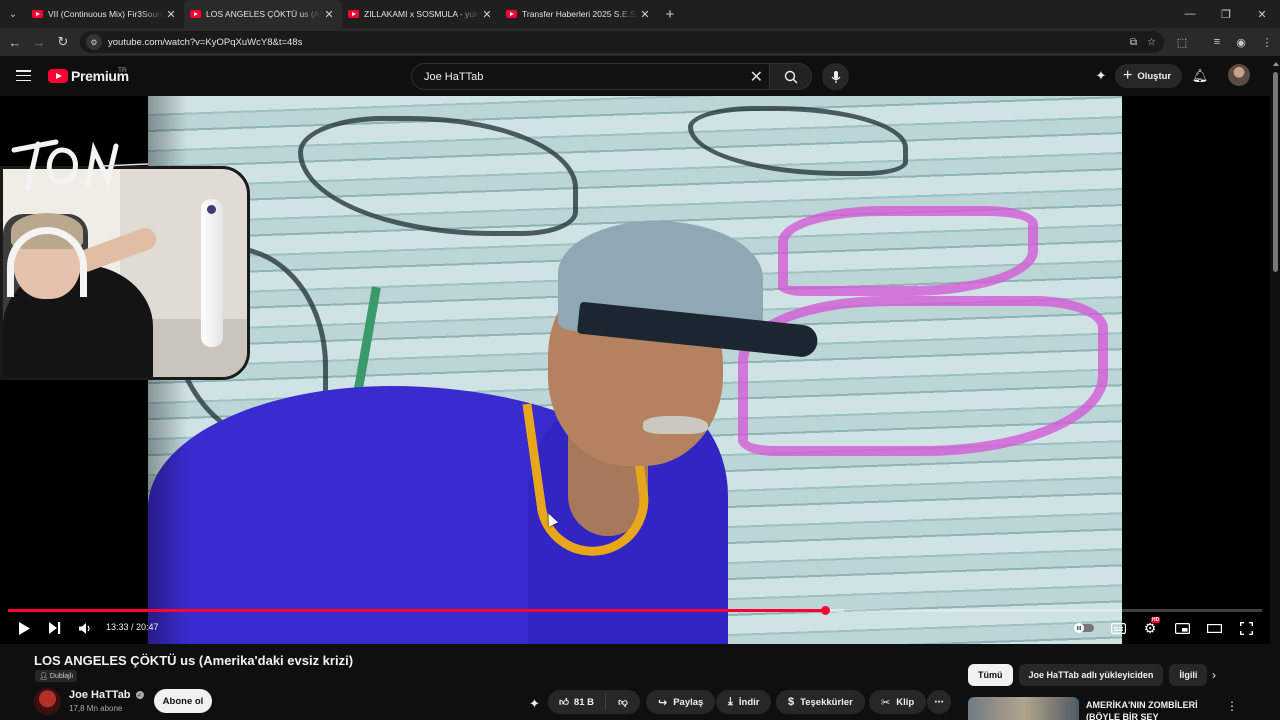 This screenshot has height=720, width=1280. Describe the element at coordinates (675, 425) in the screenshot. I see `video-subject-mustache` at that location.